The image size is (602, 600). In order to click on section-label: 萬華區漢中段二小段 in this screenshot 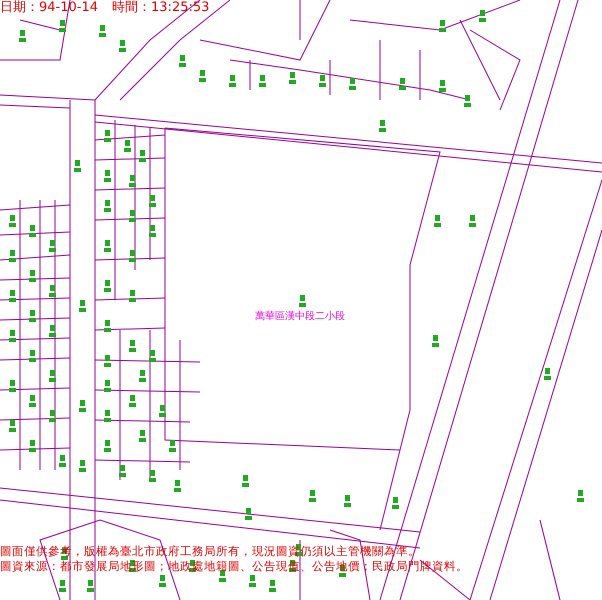, I will do `click(300, 317)`.